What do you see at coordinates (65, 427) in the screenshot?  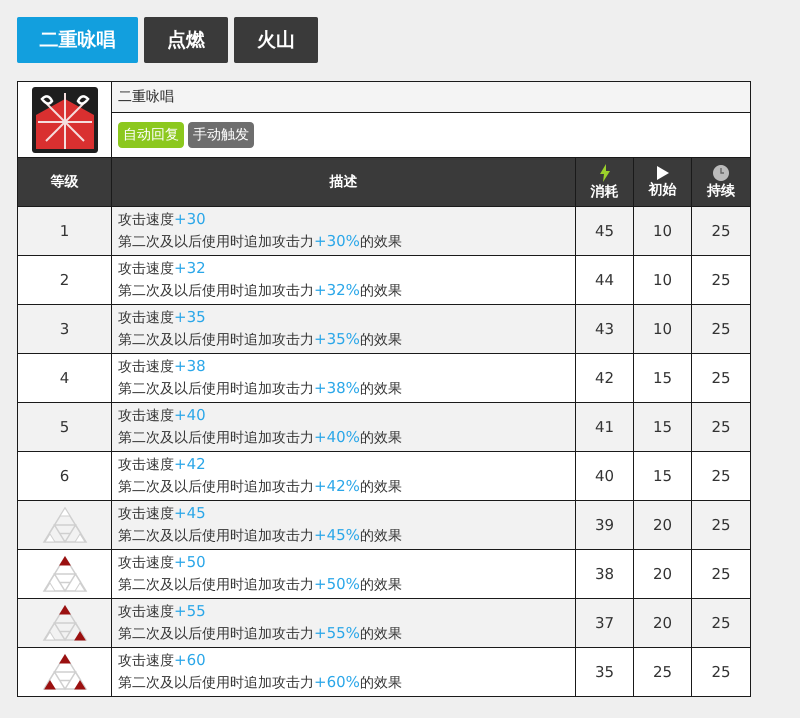 I see `level-cell: 5` at bounding box center [65, 427].